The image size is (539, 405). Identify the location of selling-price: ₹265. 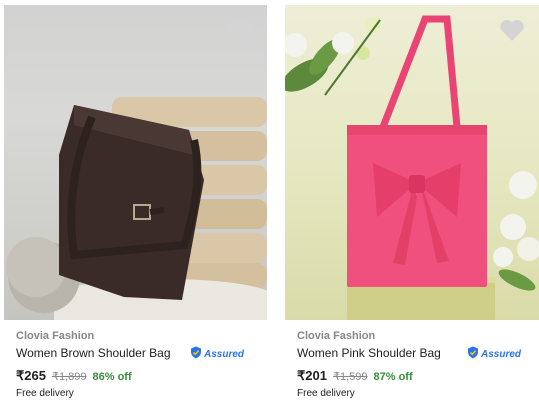
(31, 375).